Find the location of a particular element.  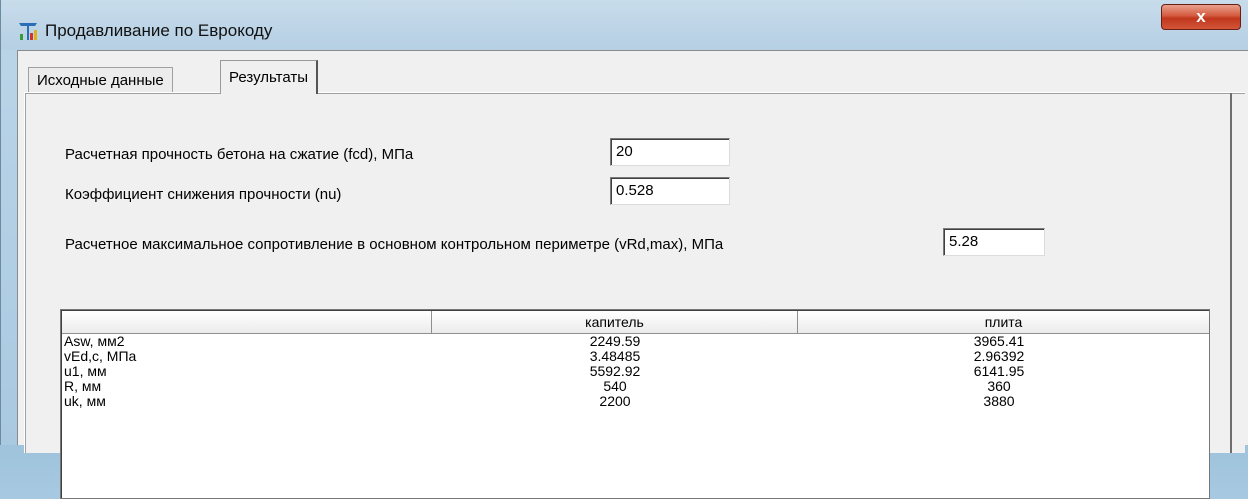

table-row: R, мм 540 360 is located at coordinates (635, 386).